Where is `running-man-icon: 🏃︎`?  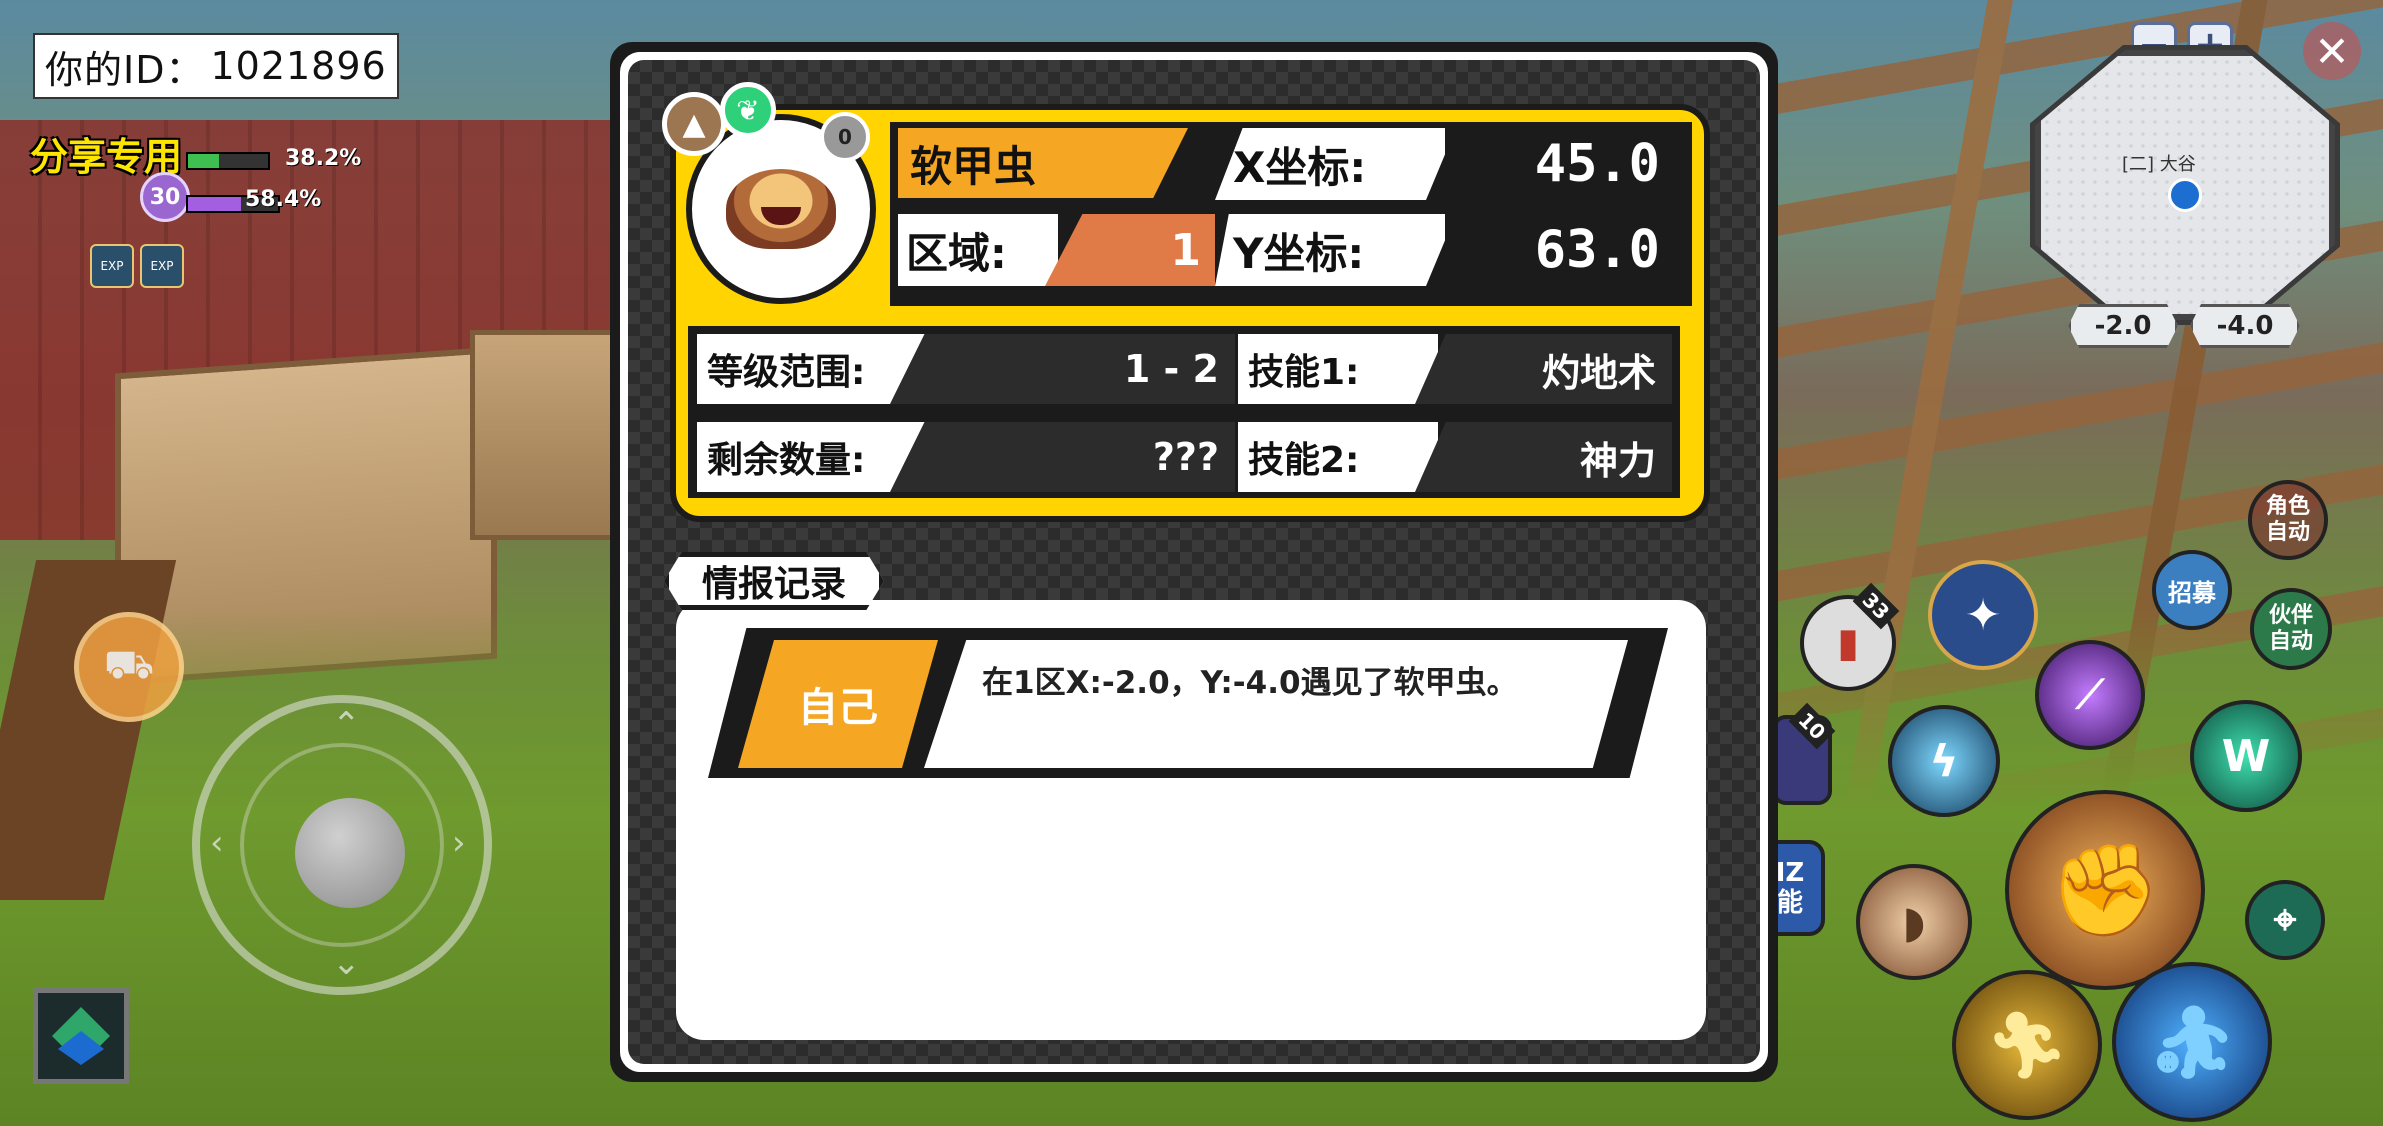
running-man-icon: 🏃︎ is located at coordinates (2027, 1045).